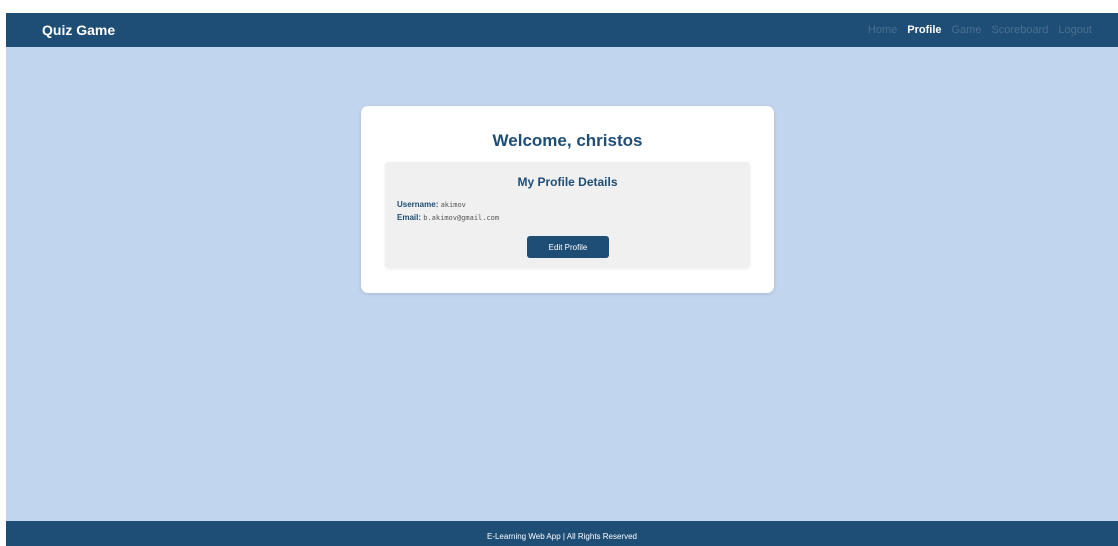 Image resolution: width=1118 pixels, height=546 pixels. What do you see at coordinates (409, 217) in the screenshot?
I see `email-label: Email:` at bounding box center [409, 217].